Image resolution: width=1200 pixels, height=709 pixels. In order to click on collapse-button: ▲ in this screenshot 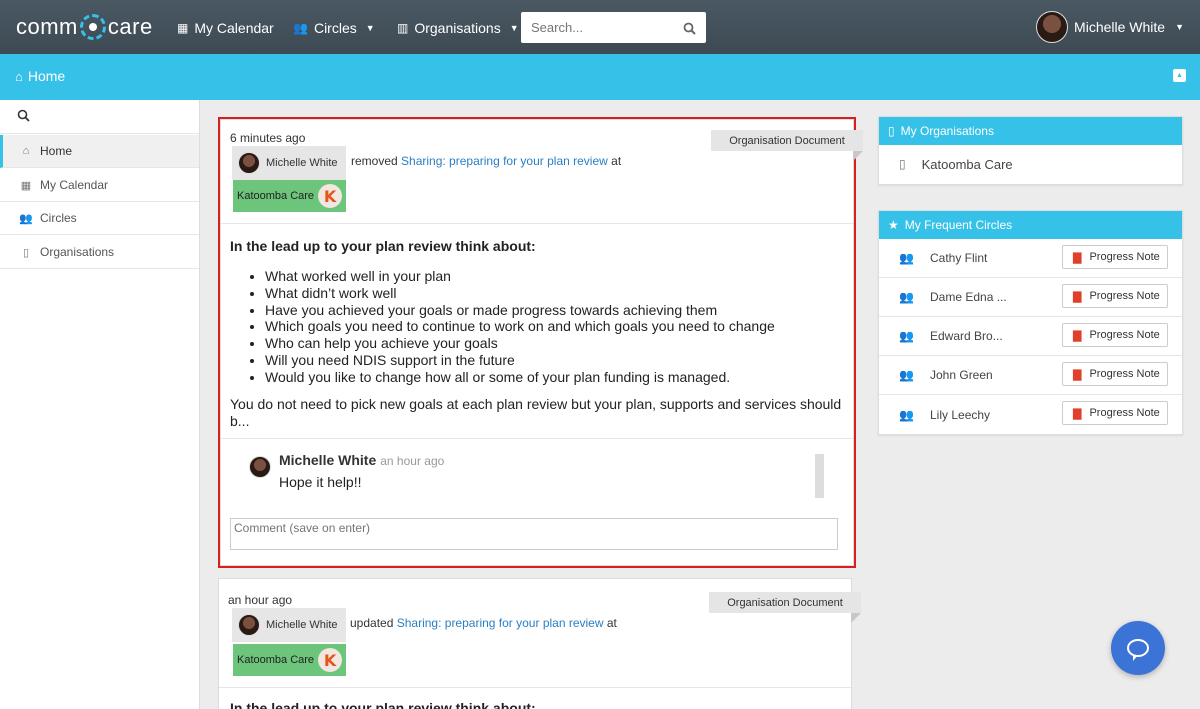, I will do `click(1179, 75)`.